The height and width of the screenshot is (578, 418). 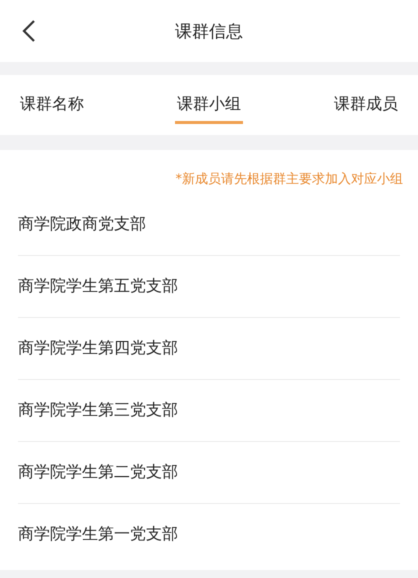 I want to click on page-title: 课群信息, so click(x=209, y=31).